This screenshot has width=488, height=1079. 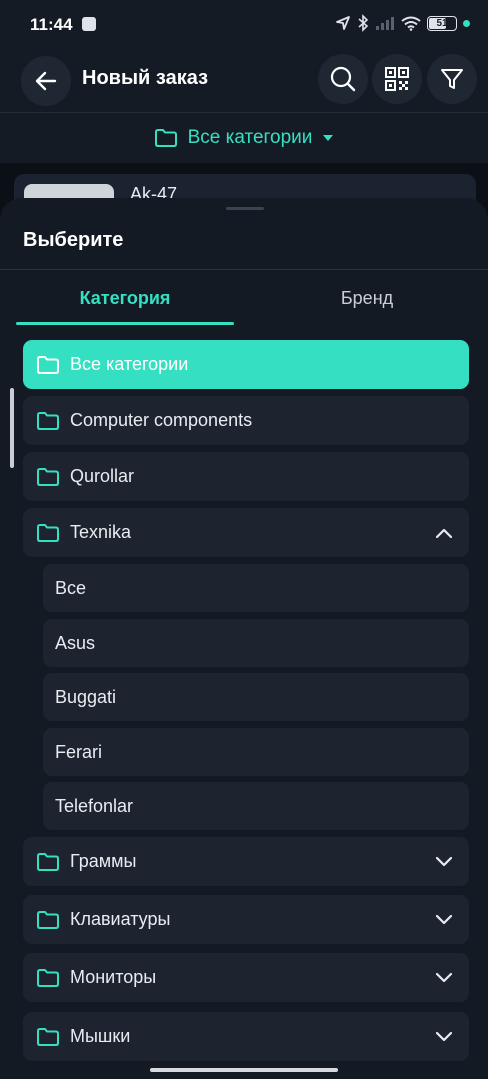 I want to click on subcategory-item-all: Все, so click(x=256, y=588).